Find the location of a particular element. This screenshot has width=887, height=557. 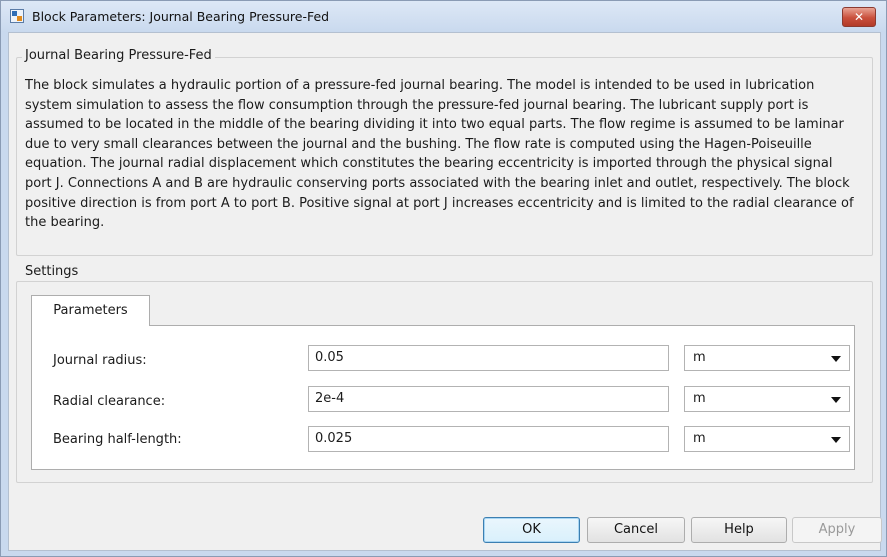

simulink-block-icon is located at coordinates (17, 16).